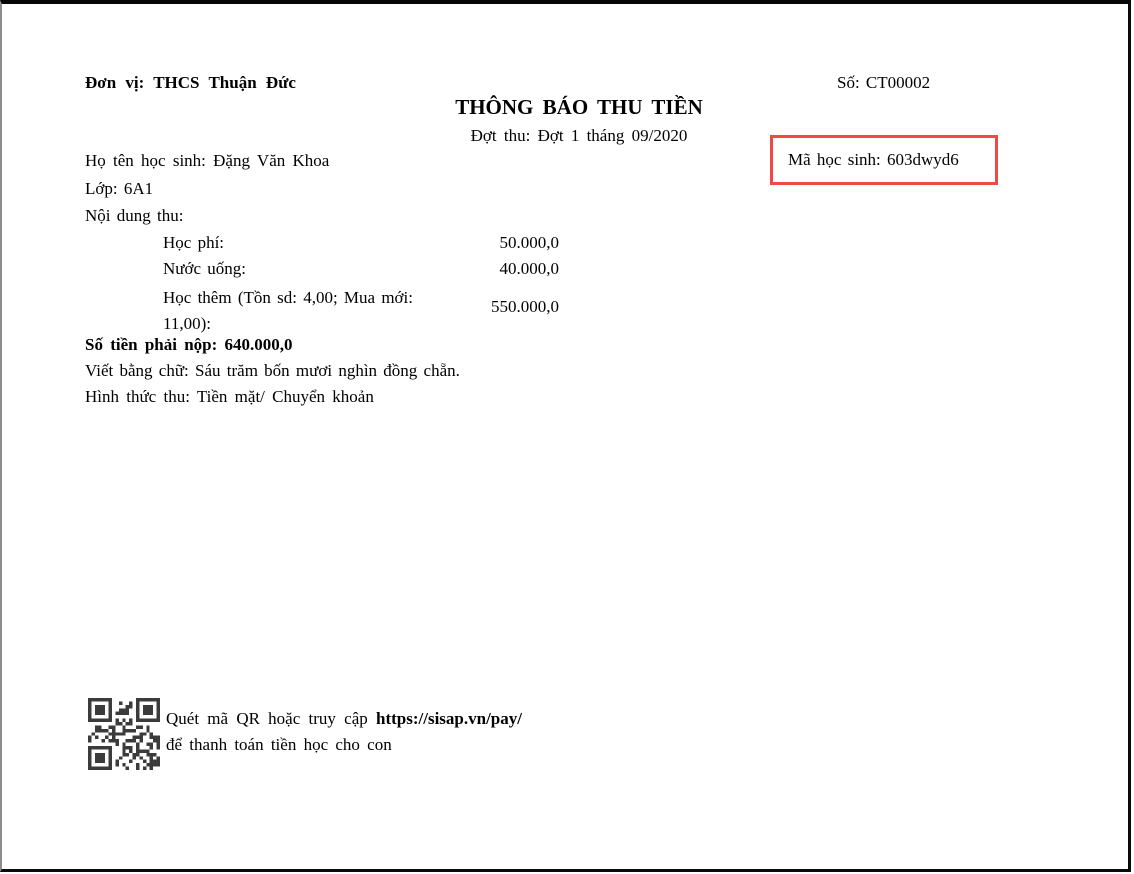  Describe the element at coordinates (873, 159) in the screenshot. I see `student-code: Mã học sinh: 603dwyd6` at that location.